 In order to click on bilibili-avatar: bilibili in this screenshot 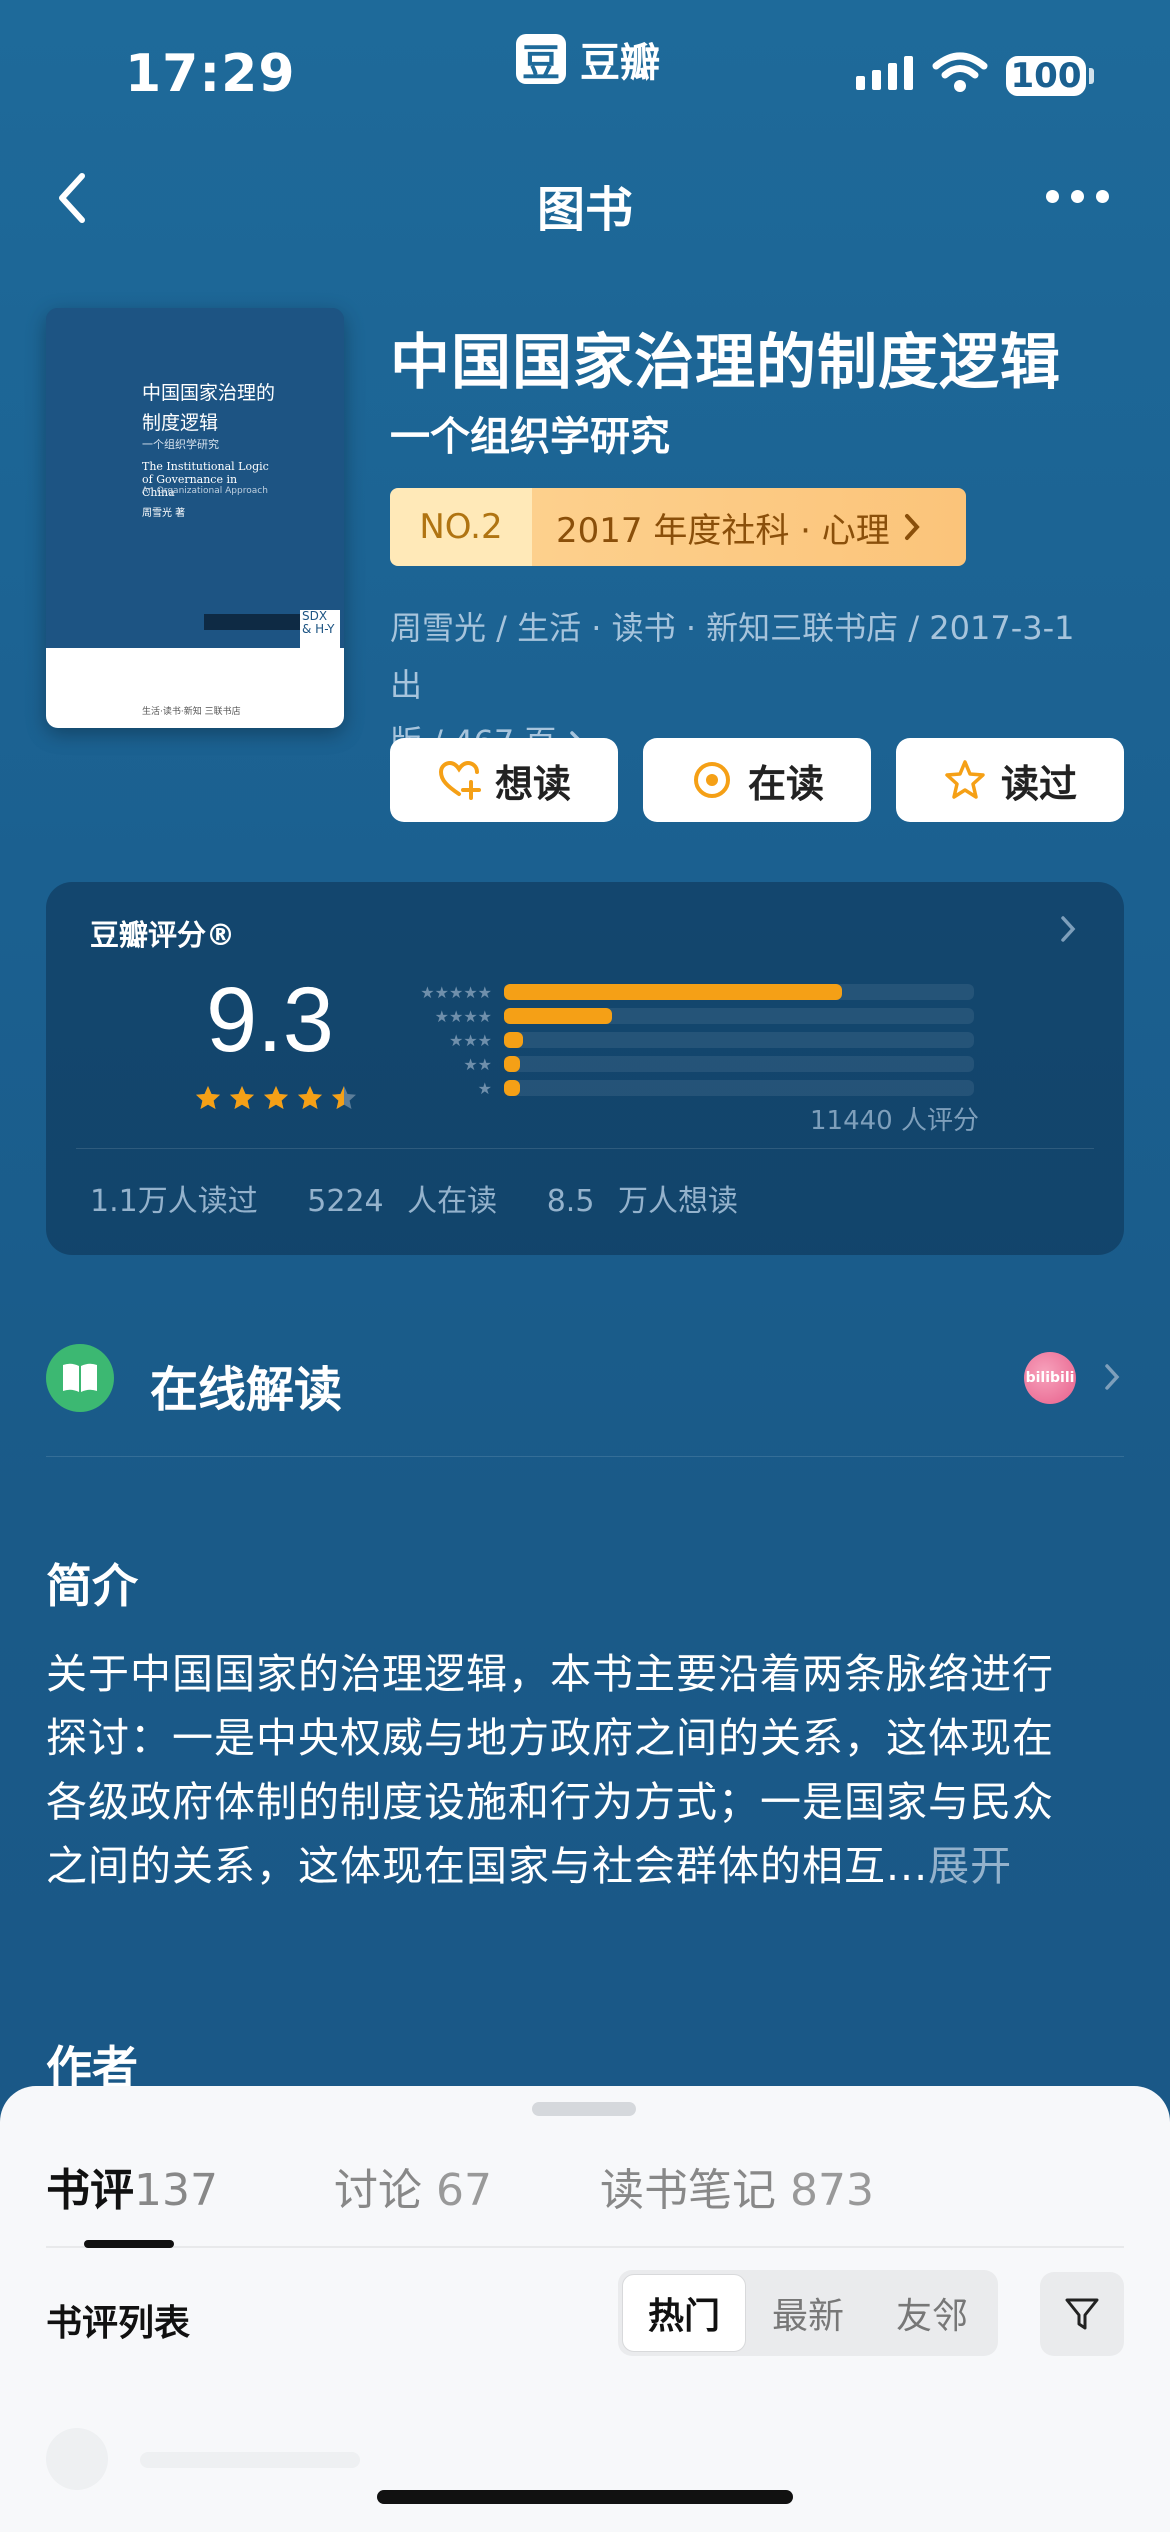, I will do `click(1050, 1378)`.